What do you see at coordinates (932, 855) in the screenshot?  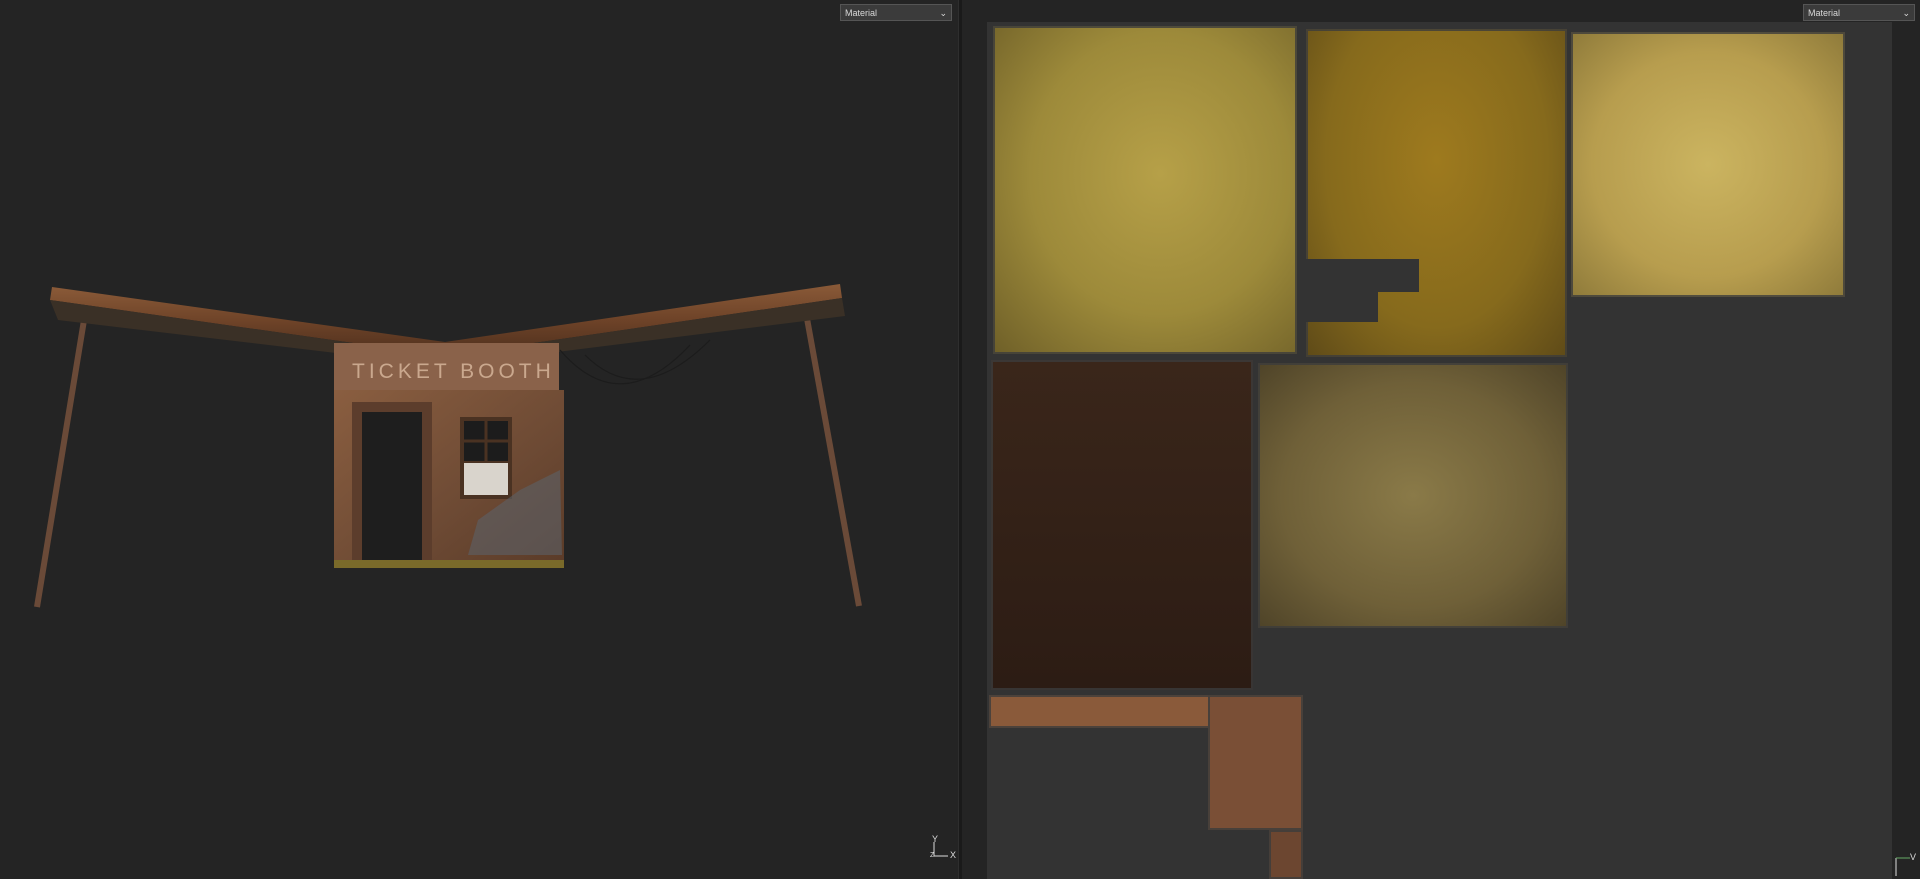 I see `axis-z-label: Z` at bounding box center [932, 855].